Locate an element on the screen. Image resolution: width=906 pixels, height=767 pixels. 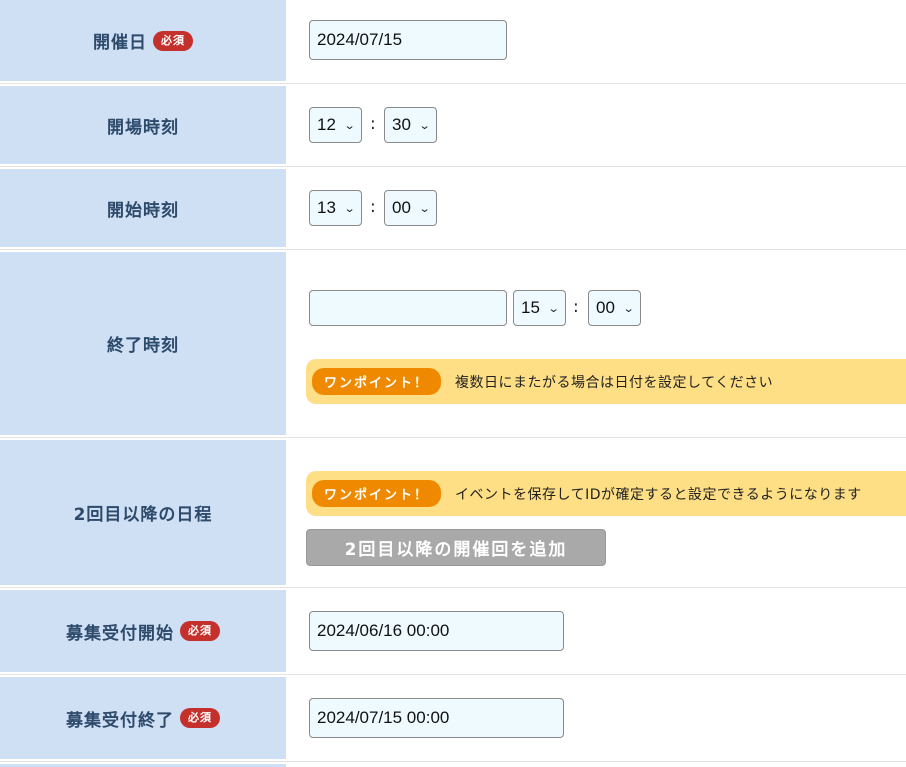
row-label: 開始時刻 is located at coordinates (143, 208).